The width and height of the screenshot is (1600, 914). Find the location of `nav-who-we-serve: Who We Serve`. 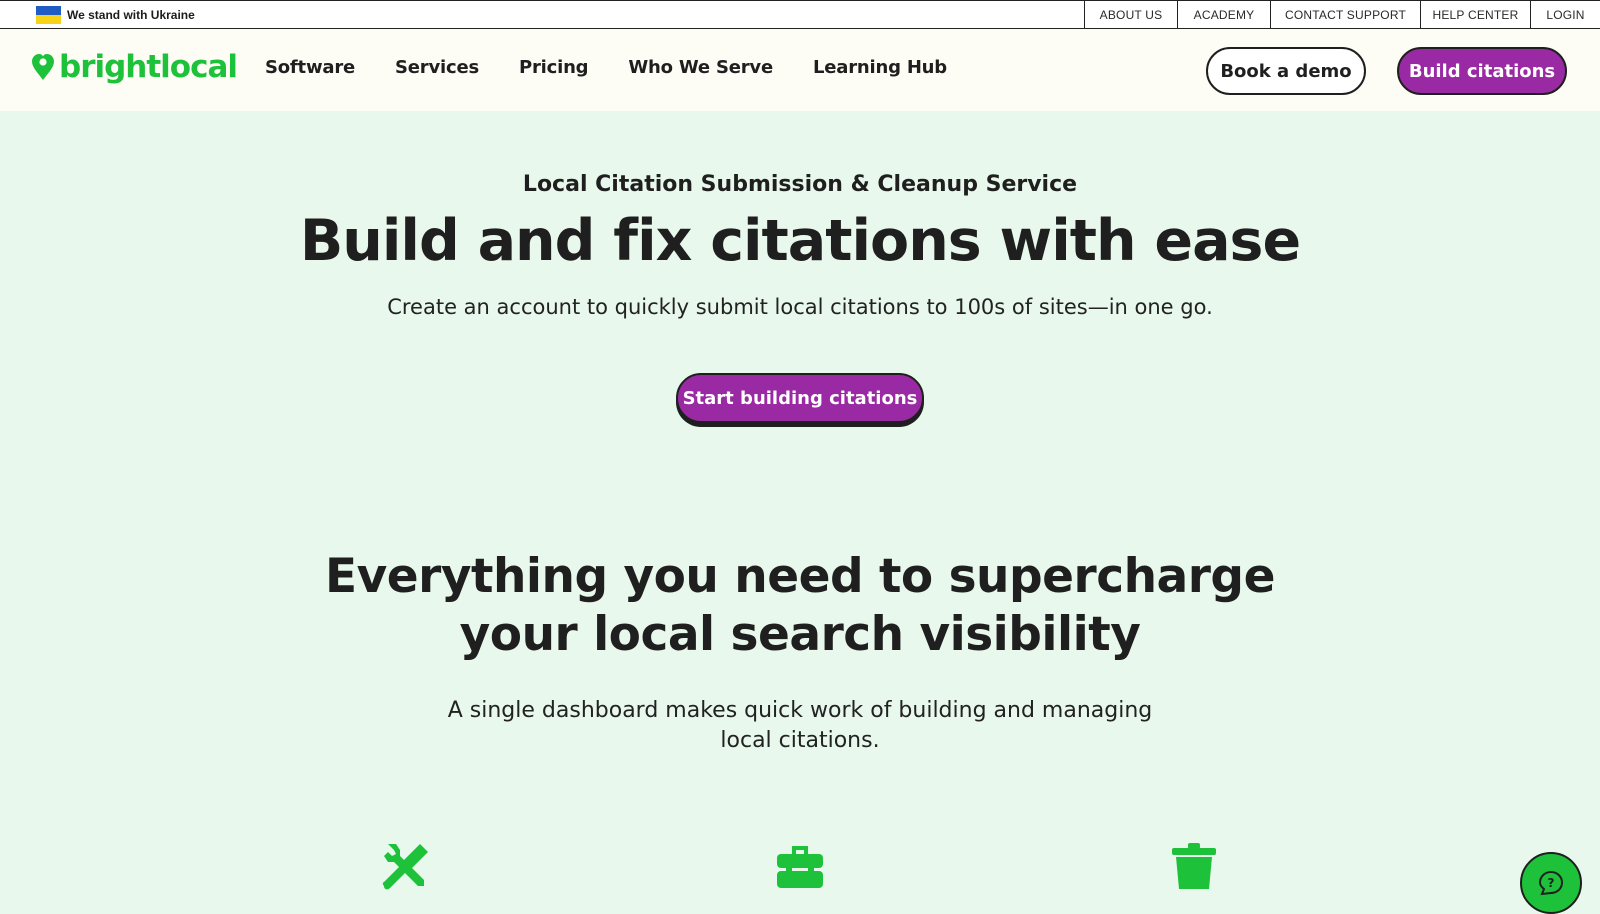

nav-who-we-serve: Who We Serve is located at coordinates (700, 67).